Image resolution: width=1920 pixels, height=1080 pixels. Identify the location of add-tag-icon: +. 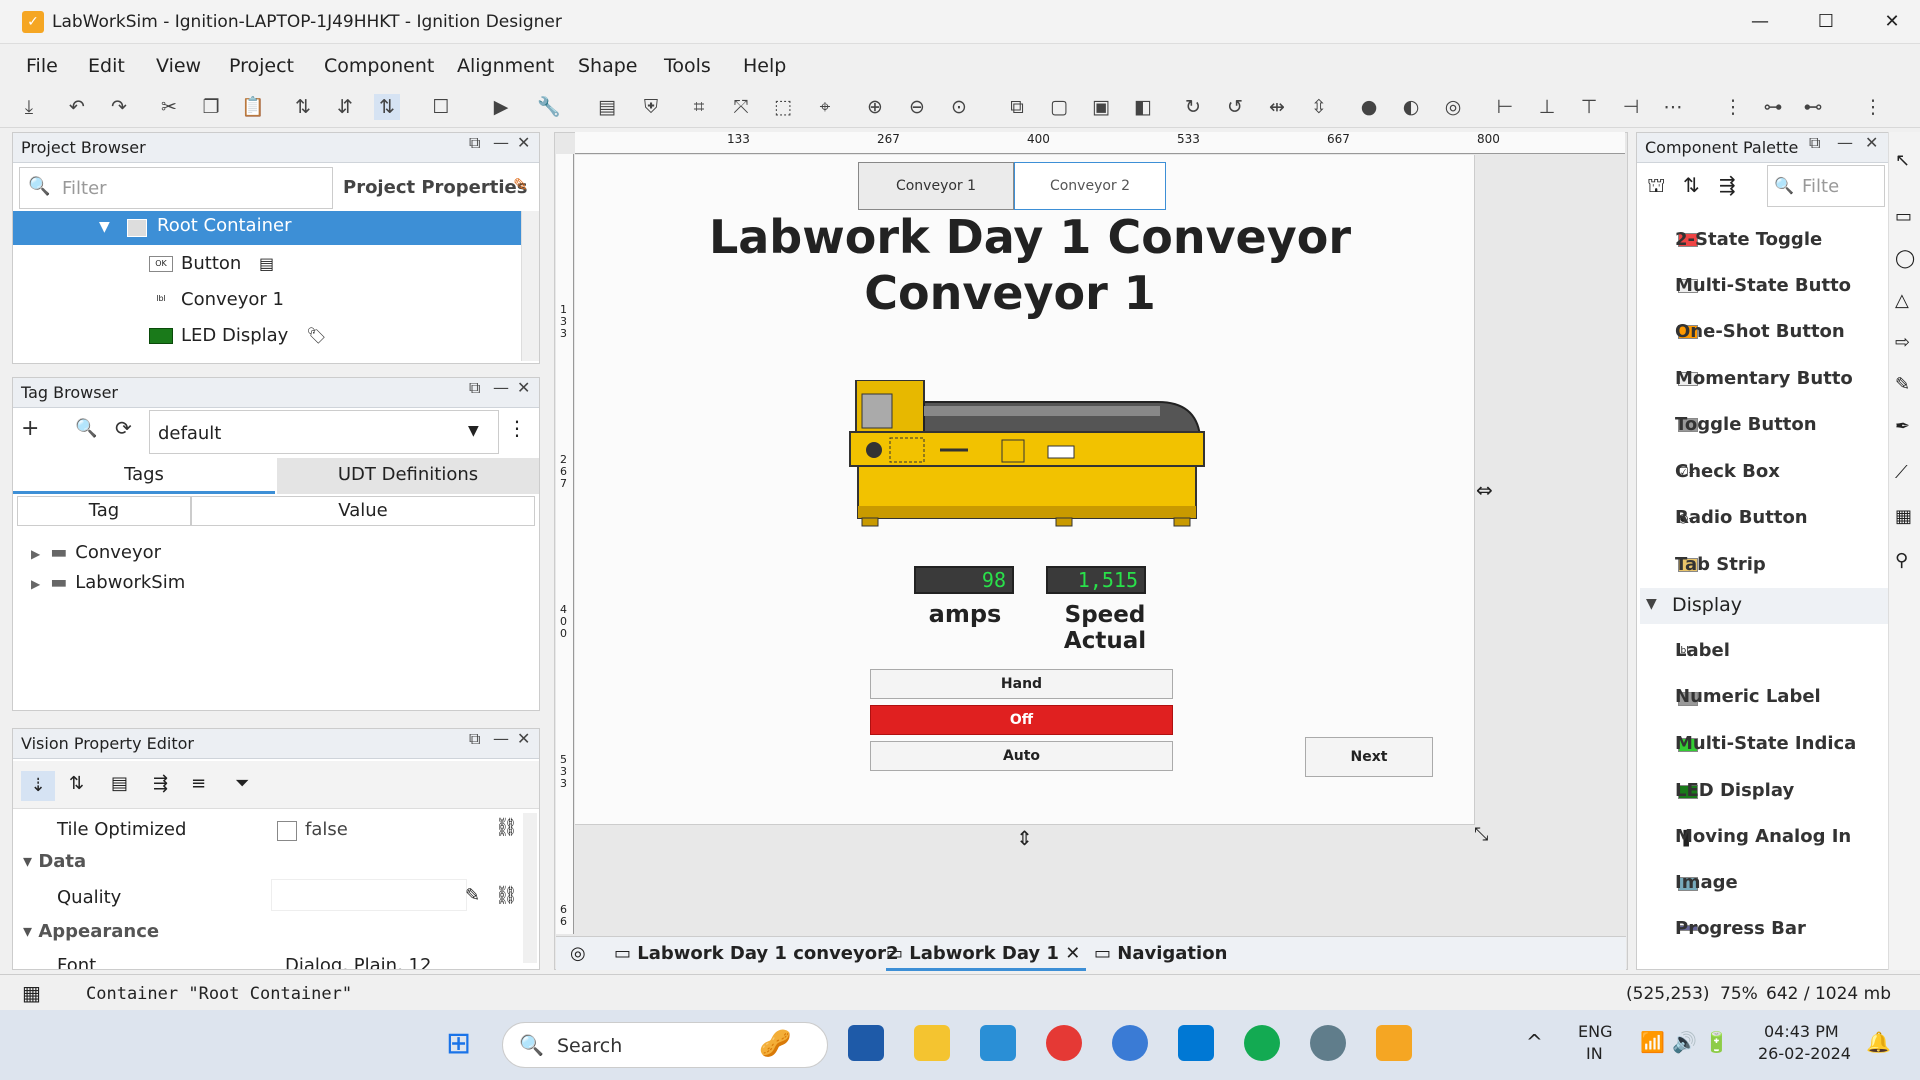
(30, 428).